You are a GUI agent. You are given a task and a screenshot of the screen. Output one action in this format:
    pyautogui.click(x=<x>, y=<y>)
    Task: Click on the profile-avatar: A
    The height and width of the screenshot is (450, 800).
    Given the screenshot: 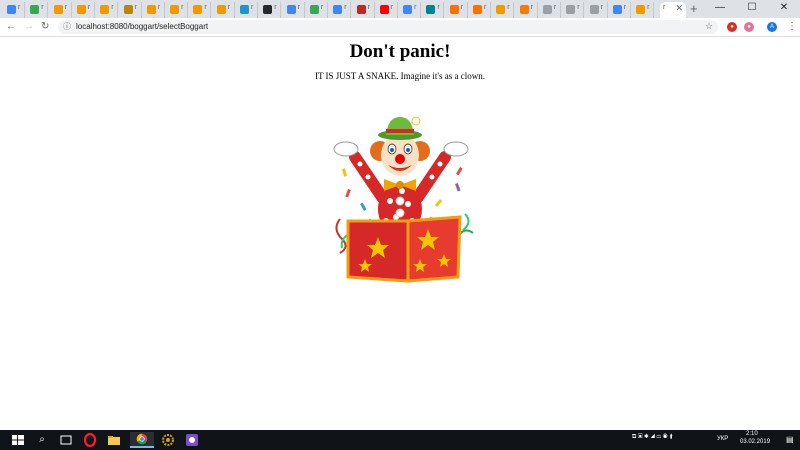 What is the action you would take?
    pyautogui.click(x=772, y=27)
    